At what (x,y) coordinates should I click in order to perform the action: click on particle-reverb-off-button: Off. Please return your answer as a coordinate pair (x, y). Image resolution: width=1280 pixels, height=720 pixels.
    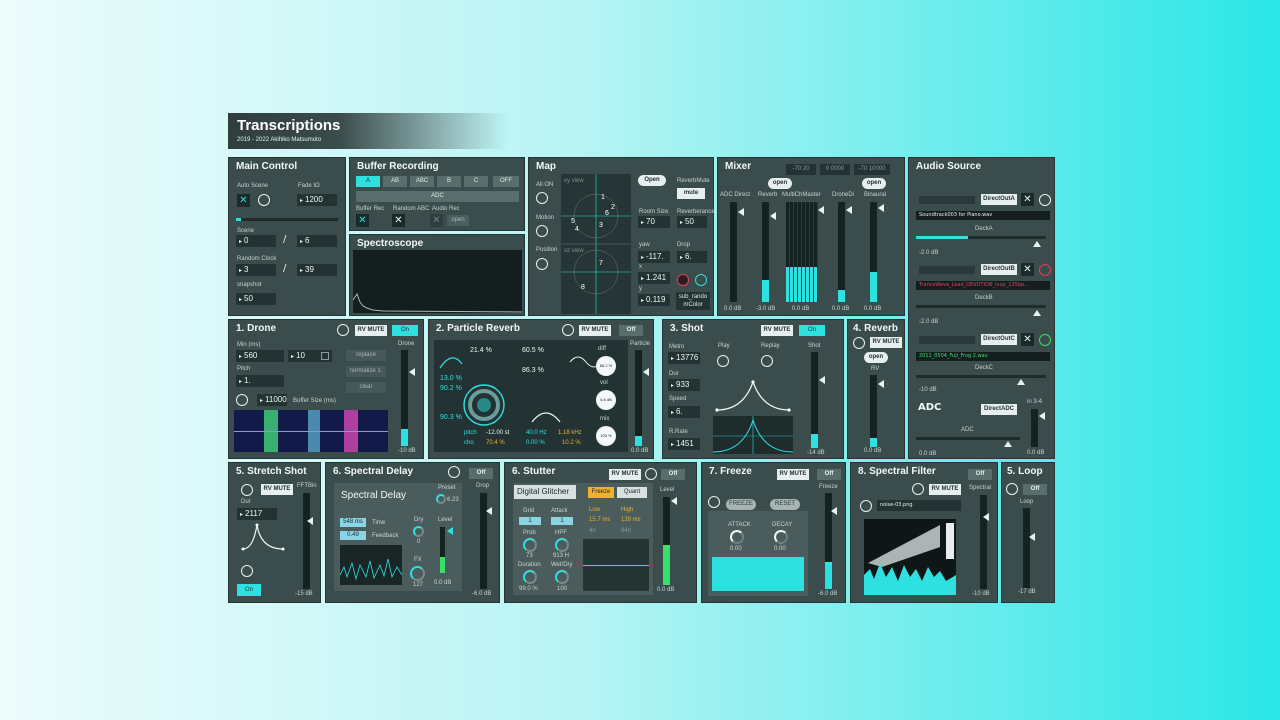
    Looking at the image, I should click on (631, 330).